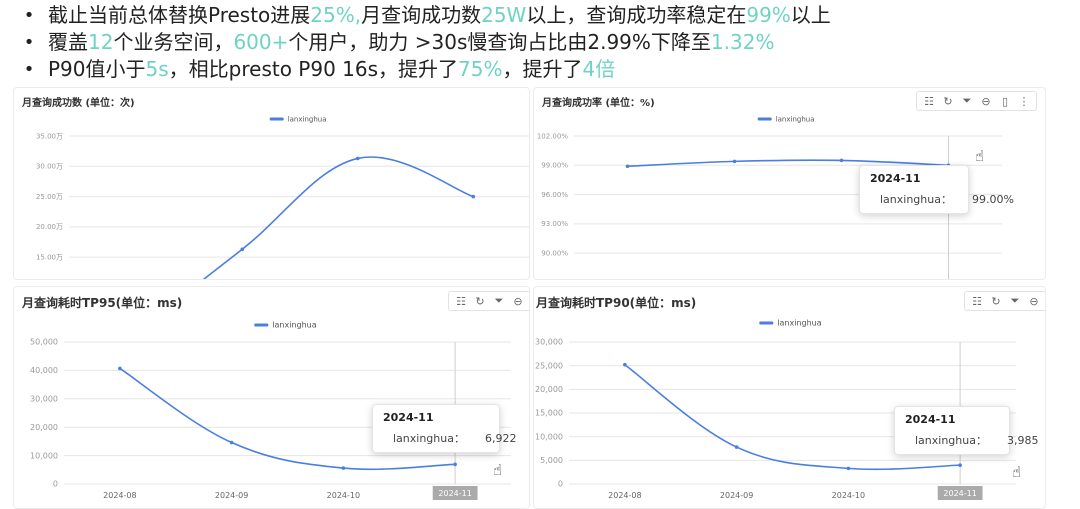 This screenshot has width=1080, height=509. I want to click on axis-pointer-label: 2024-11, so click(959, 493).